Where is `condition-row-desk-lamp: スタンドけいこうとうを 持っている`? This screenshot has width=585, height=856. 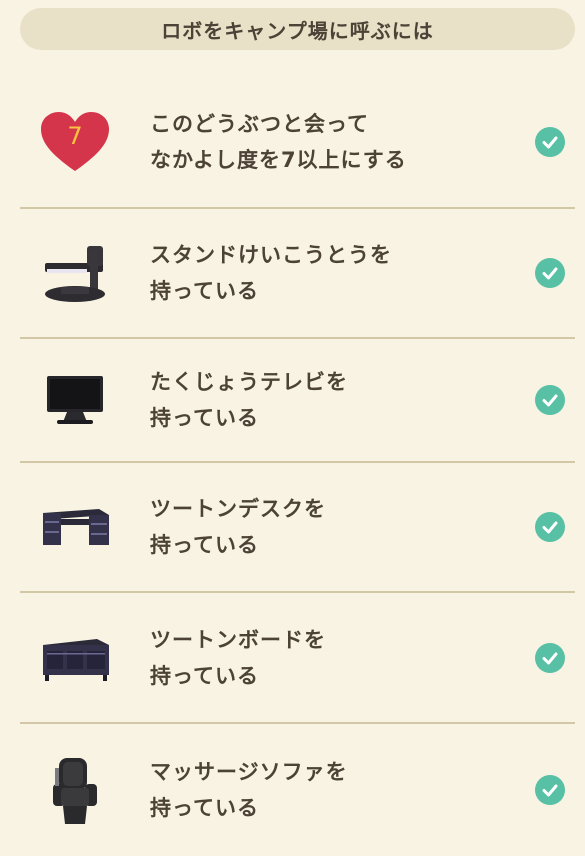
condition-row-desk-lamp: スタンドけいこうとうを 持っている is located at coordinates (297, 274).